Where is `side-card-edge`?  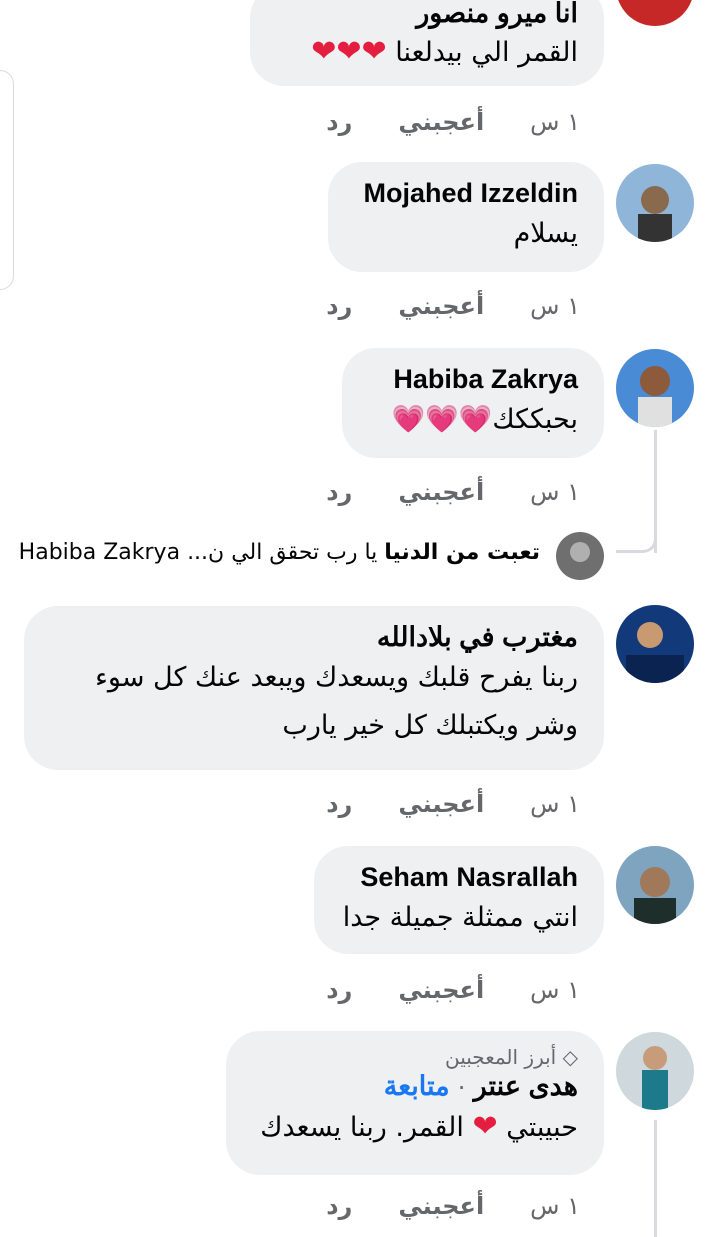
side-card-edge is located at coordinates (7, 180).